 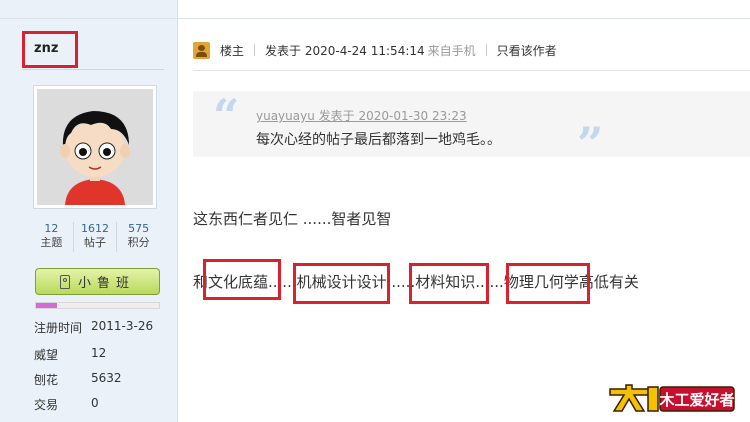 I want to click on stat-posts: 1612 帖子, so click(x=96, y=237).